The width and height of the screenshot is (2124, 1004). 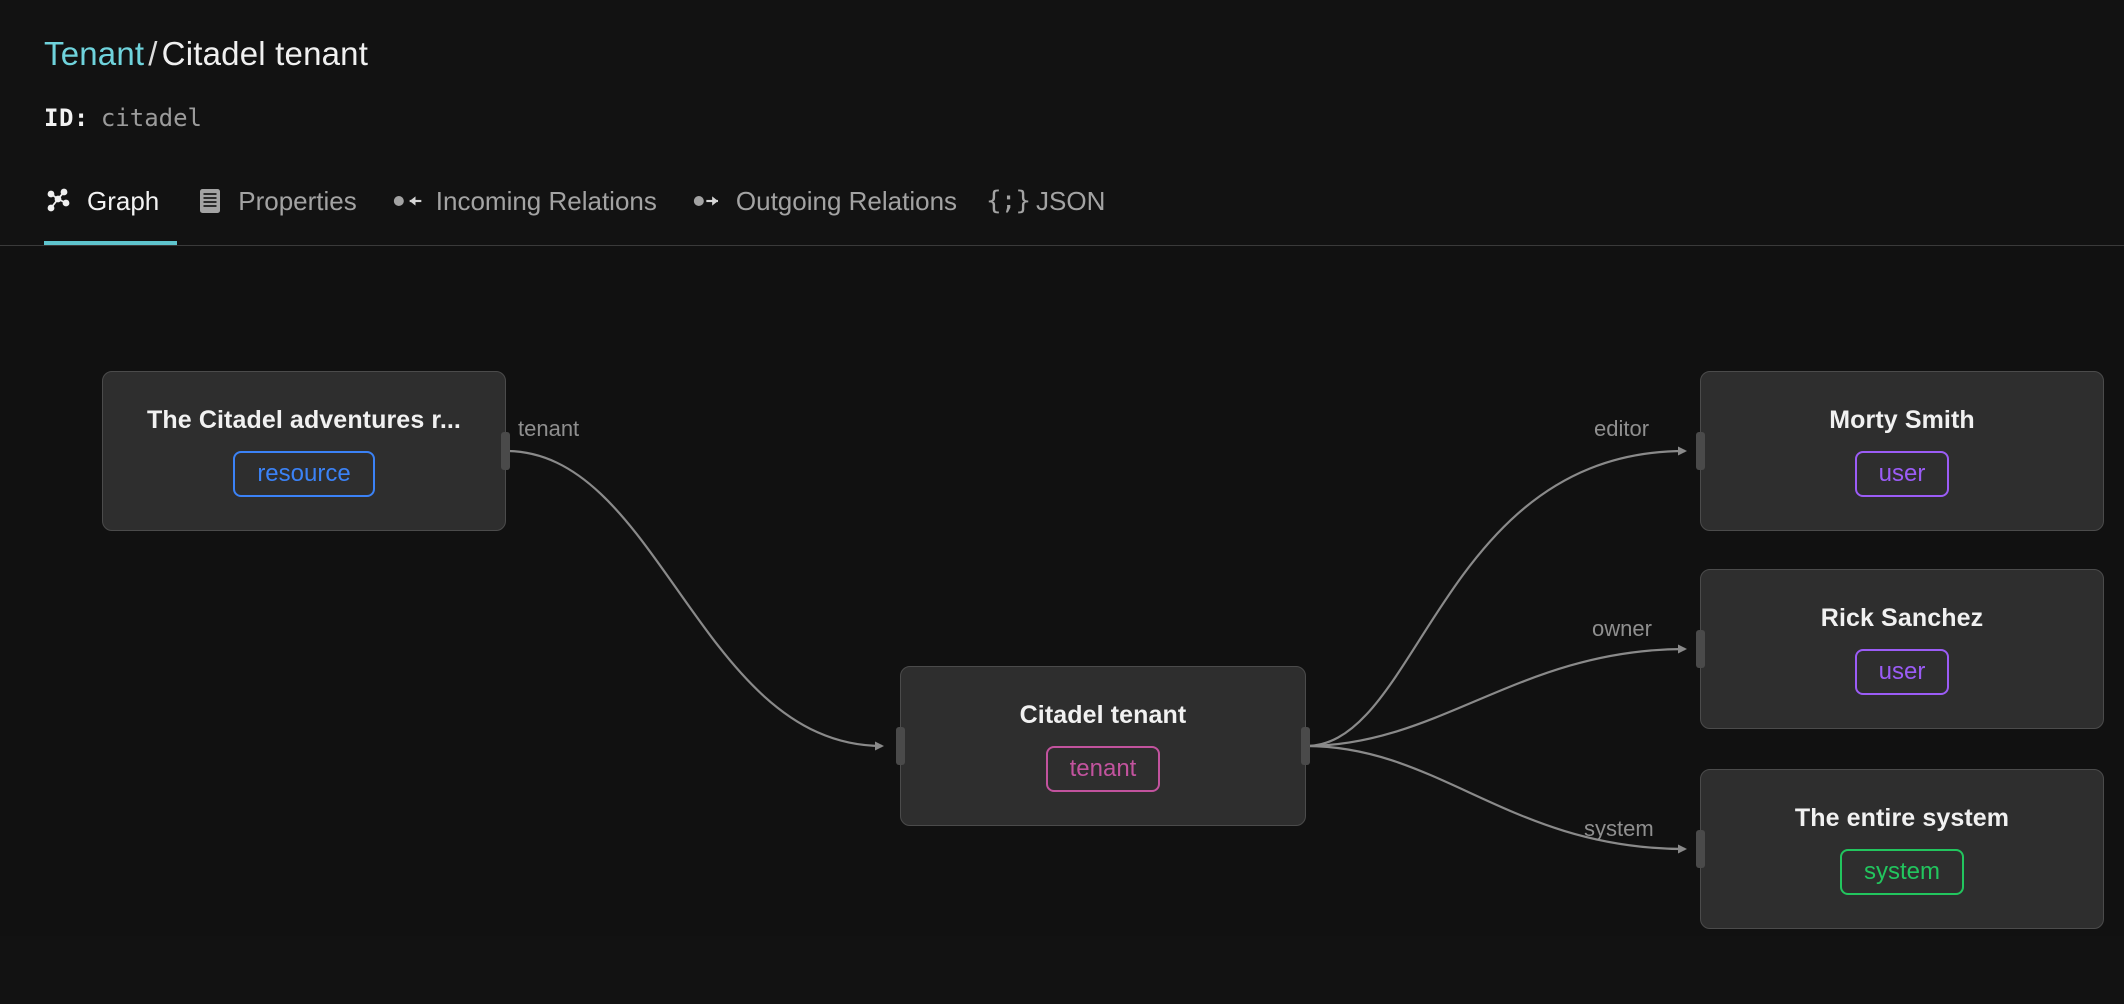 I want to click on edge-tenant-to-morty, so click(x=1496, y=597).